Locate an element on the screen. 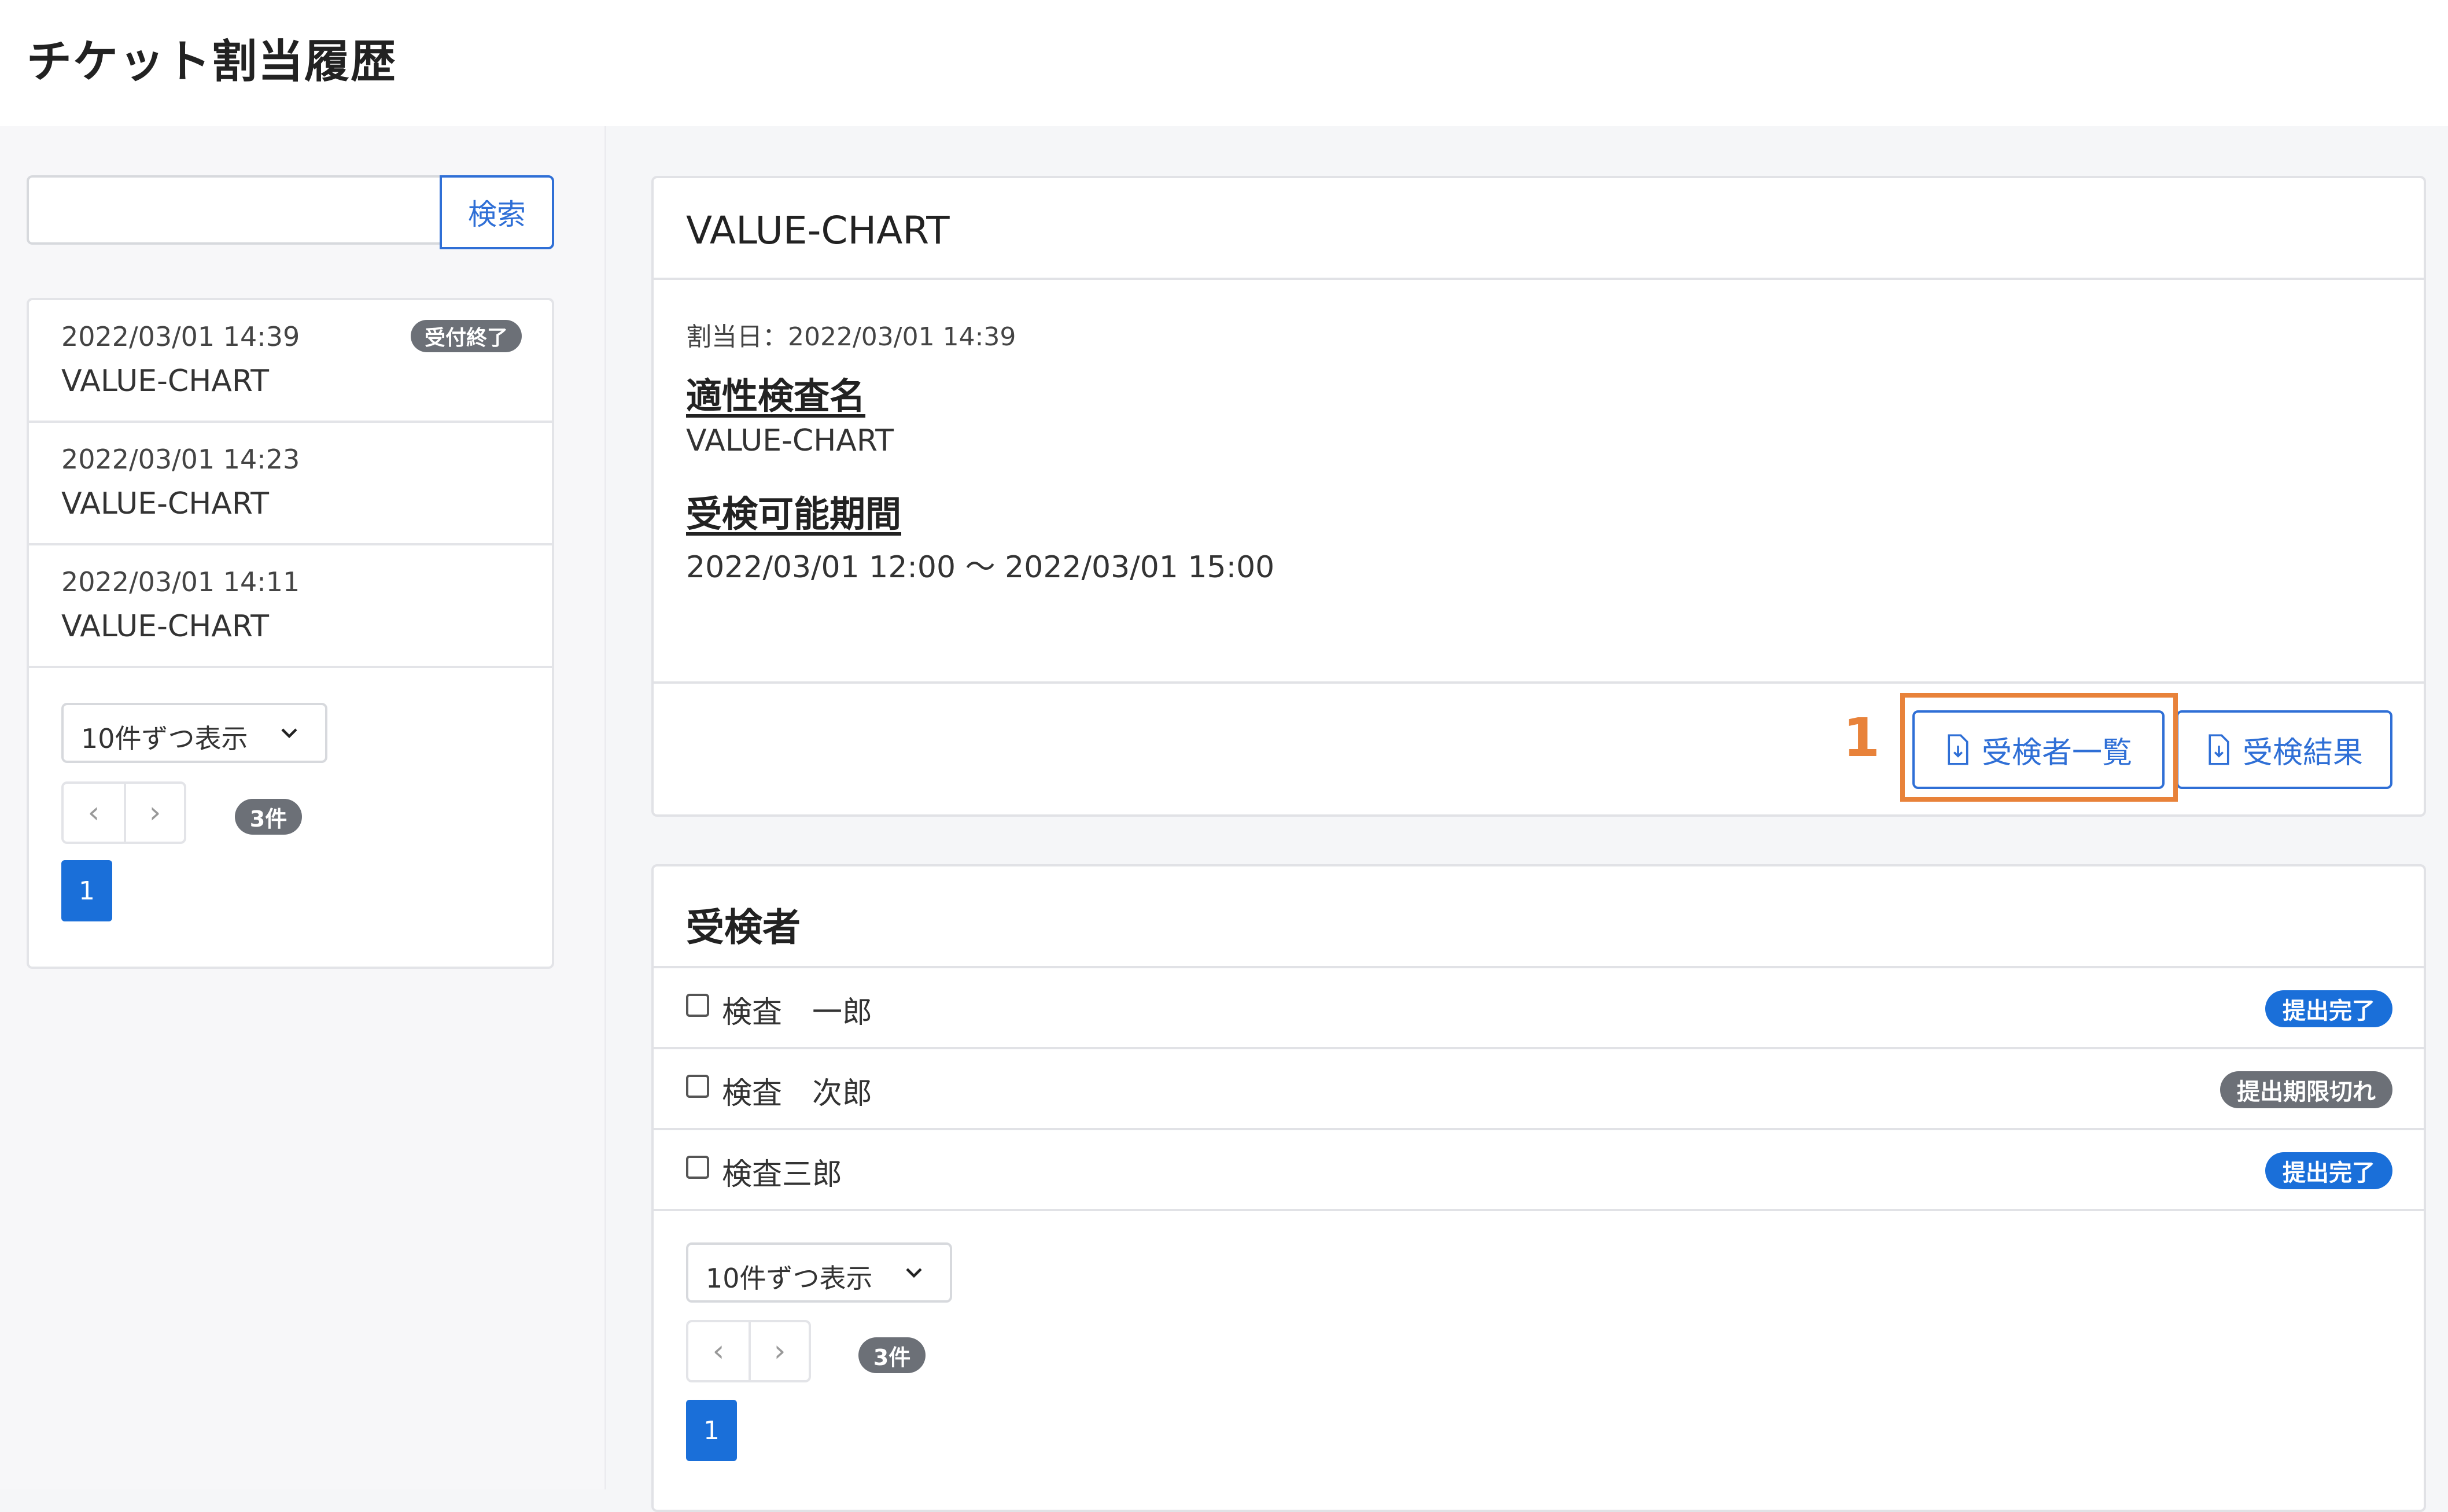 The image size is (2448, 1512). test-name-heading: 適性検査名 is located at coordinates (776, 396).